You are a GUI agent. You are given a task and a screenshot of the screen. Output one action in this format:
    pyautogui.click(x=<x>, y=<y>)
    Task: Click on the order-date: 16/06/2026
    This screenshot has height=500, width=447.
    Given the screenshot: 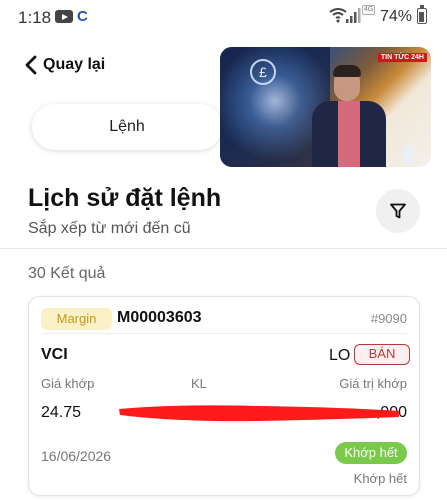 What is the action you would take?
    pyautogui.click(x=76, y=456)
    